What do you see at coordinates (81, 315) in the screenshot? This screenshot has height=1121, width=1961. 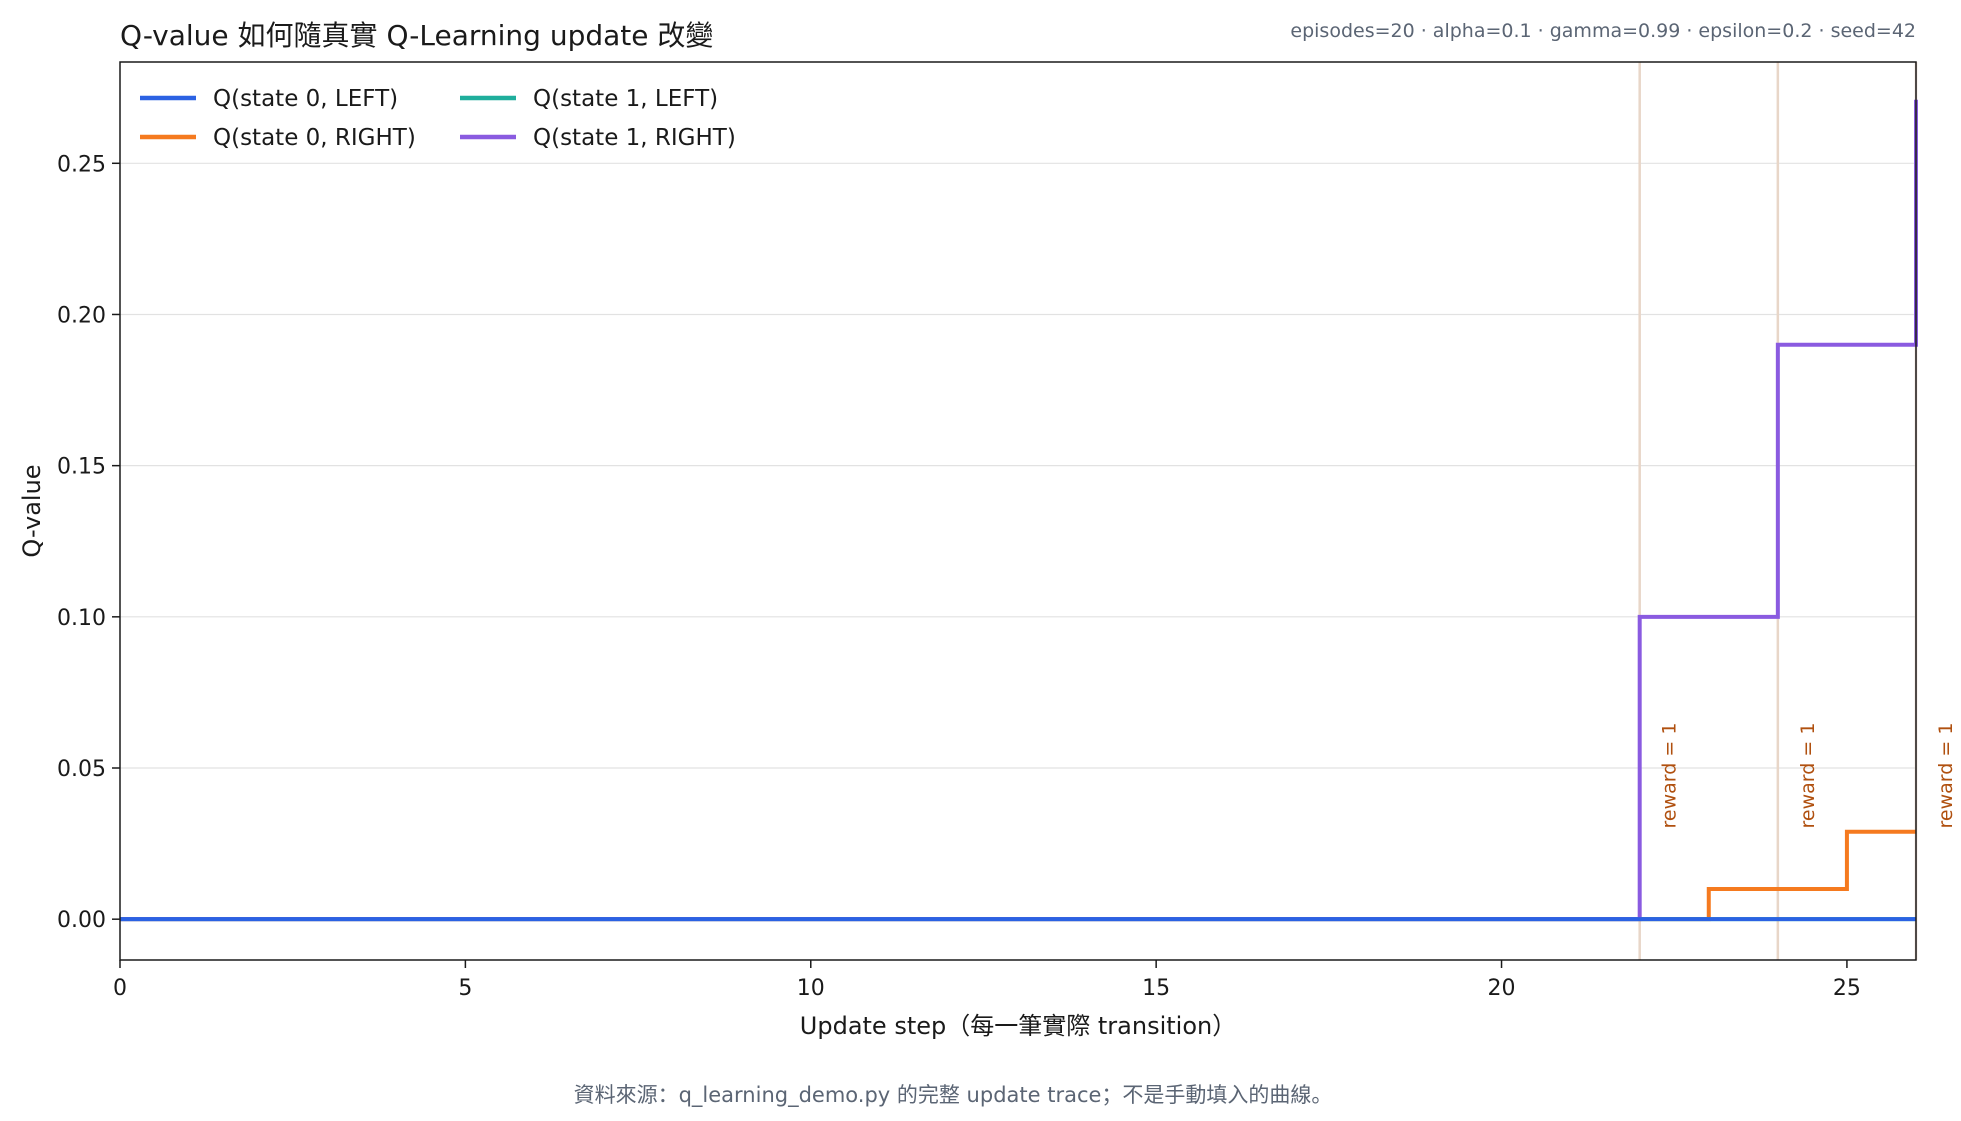 I see `y-tick-label: 0.20` at bounding box center [81, 315].